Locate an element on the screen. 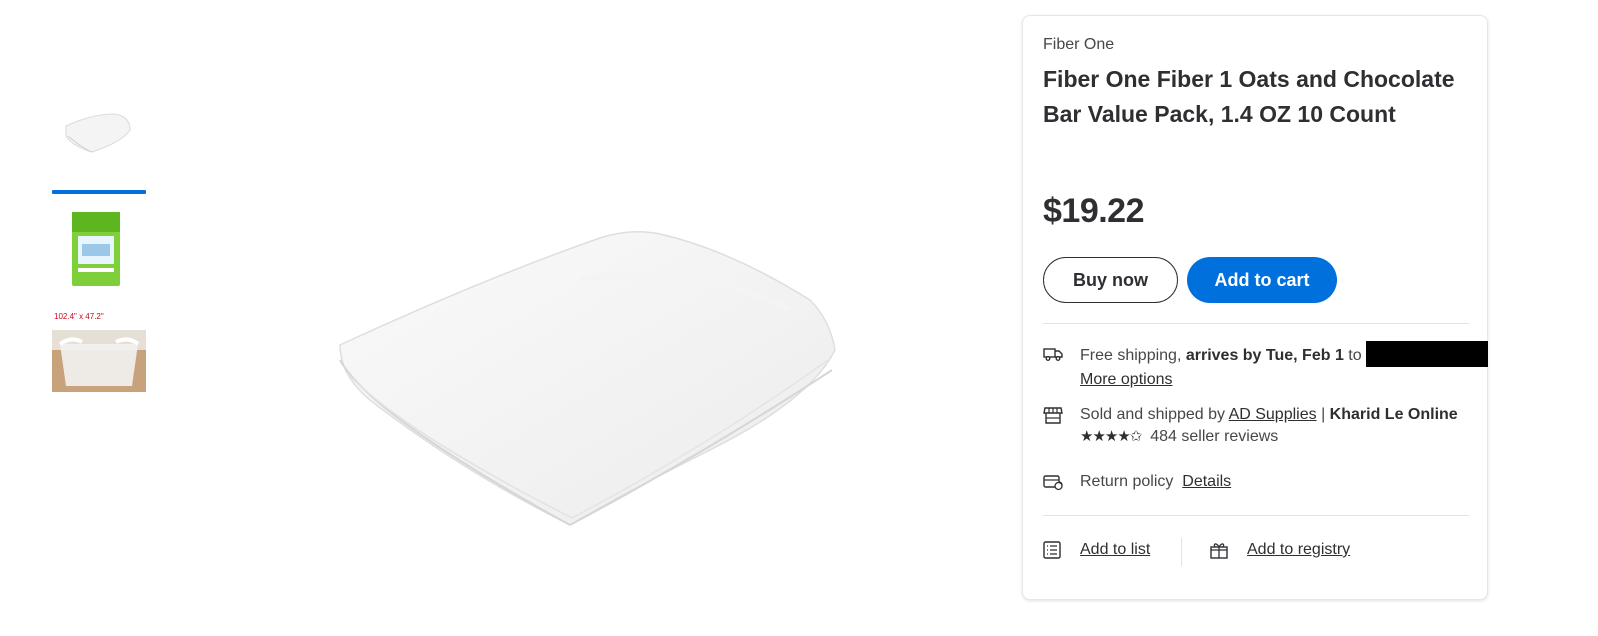 The width and height of the screenshot is (1598, 636). arrival-date: arrives by Tue, Feb 1 is located at coordinates (1264, 356).